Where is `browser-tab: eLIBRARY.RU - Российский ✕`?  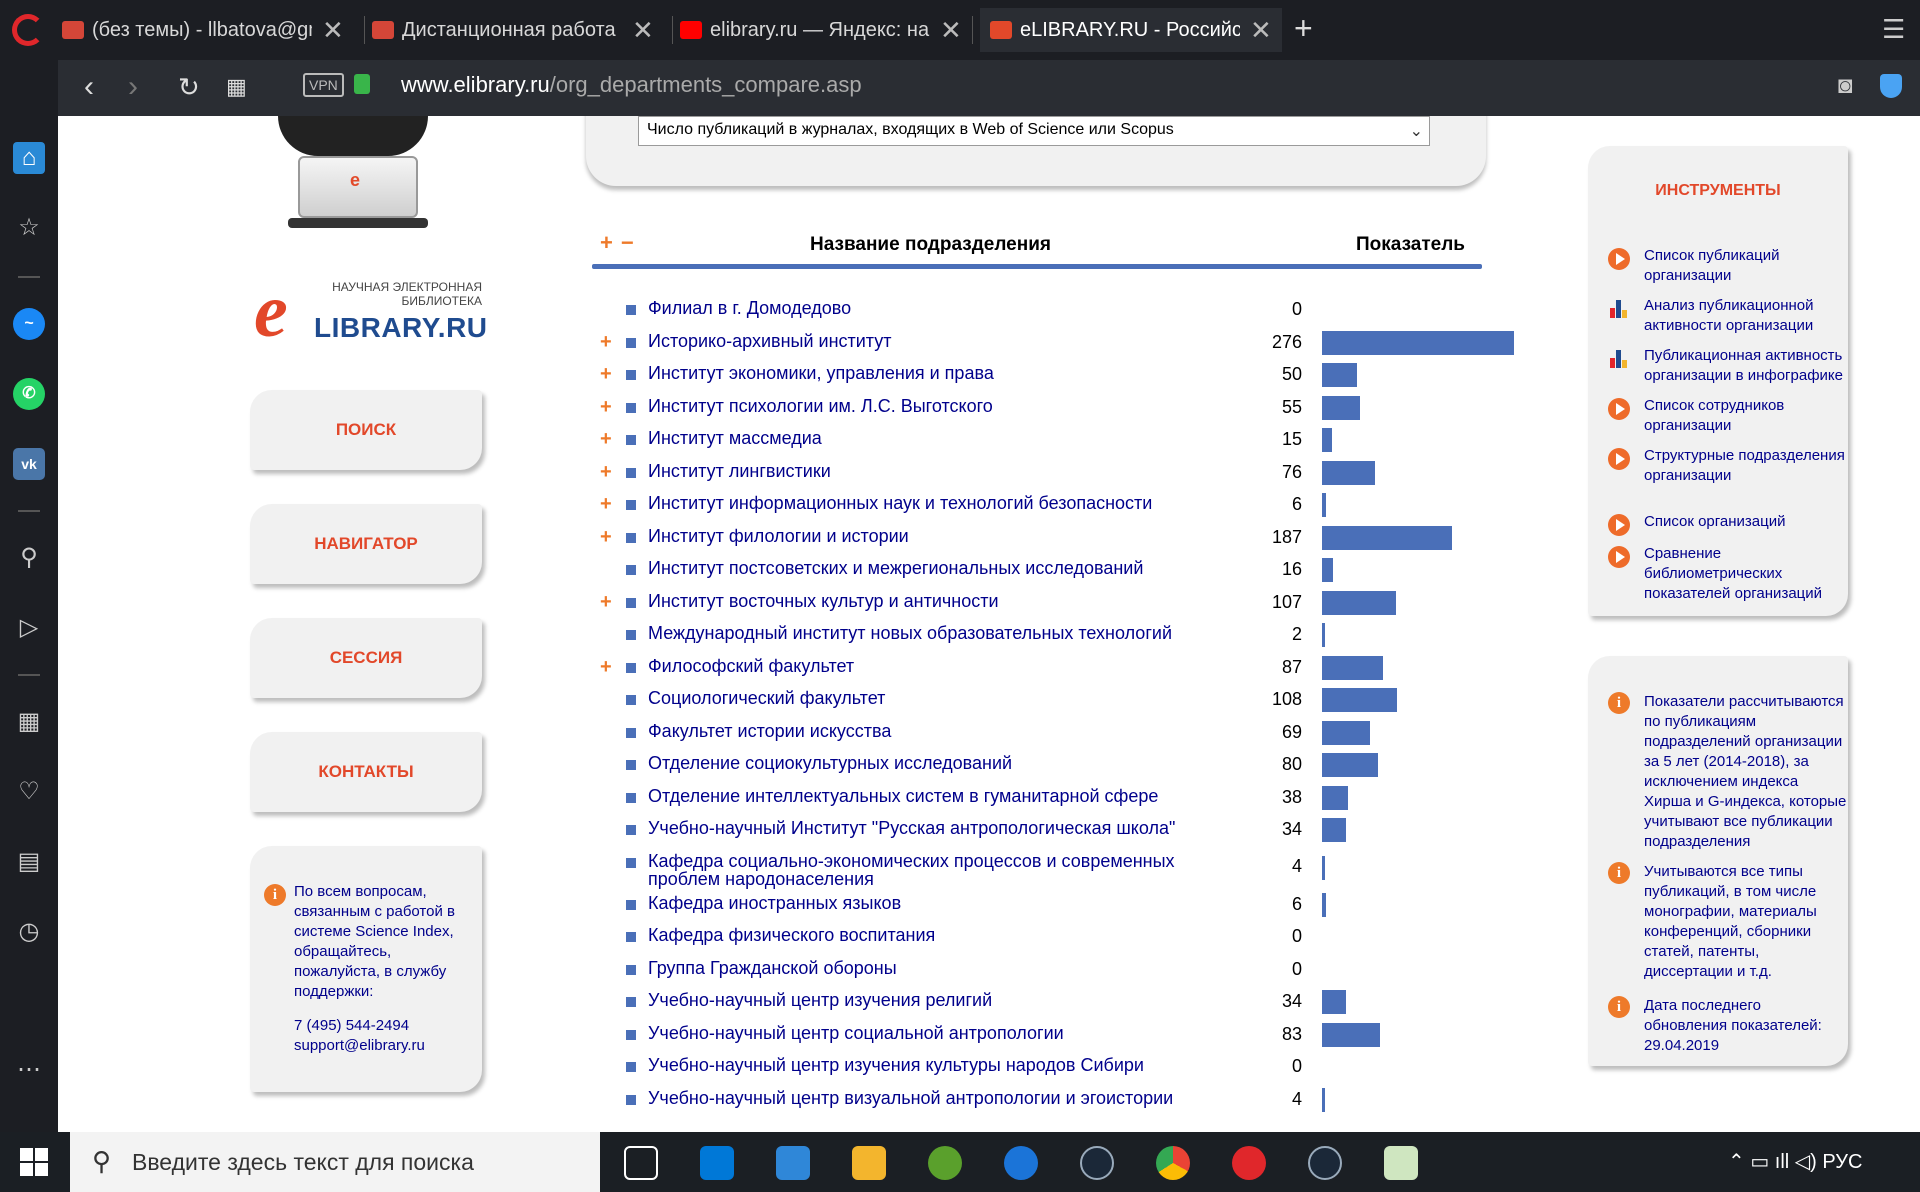 browser-tab: eLIBRARY.RU - Российский ✕ is located at coordinates (1131, 30).